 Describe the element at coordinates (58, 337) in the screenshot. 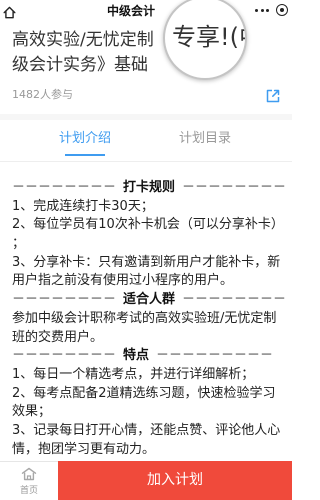

I see `text-line: 班的交费用户。` at that location.